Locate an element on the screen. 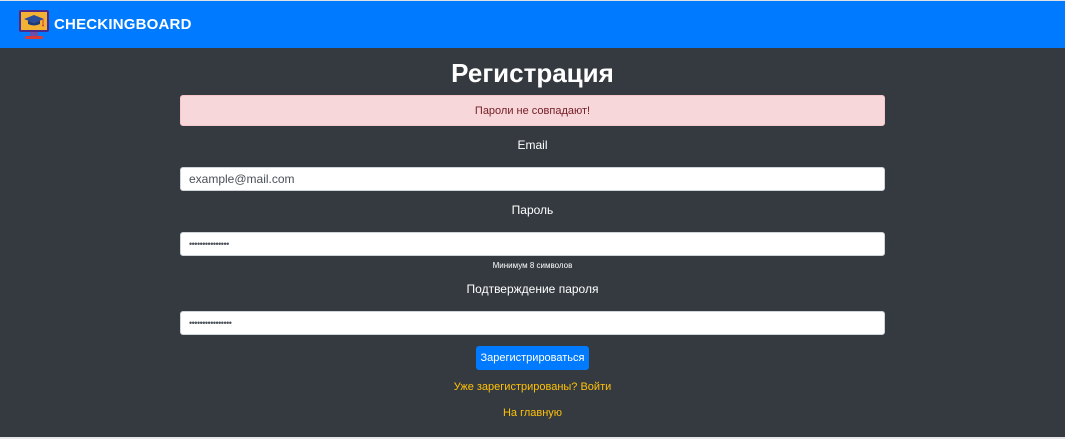 The image size is (1065, 439). login-link-row: Уже зарегистрированы? Войти is located at coordinates (532, 387).